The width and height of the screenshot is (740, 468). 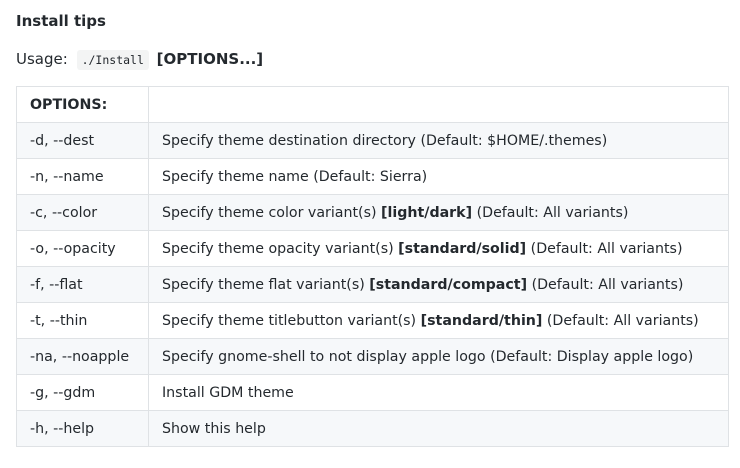 I want to click on option-description: Install GDM theme, so click(x=438, y=392).